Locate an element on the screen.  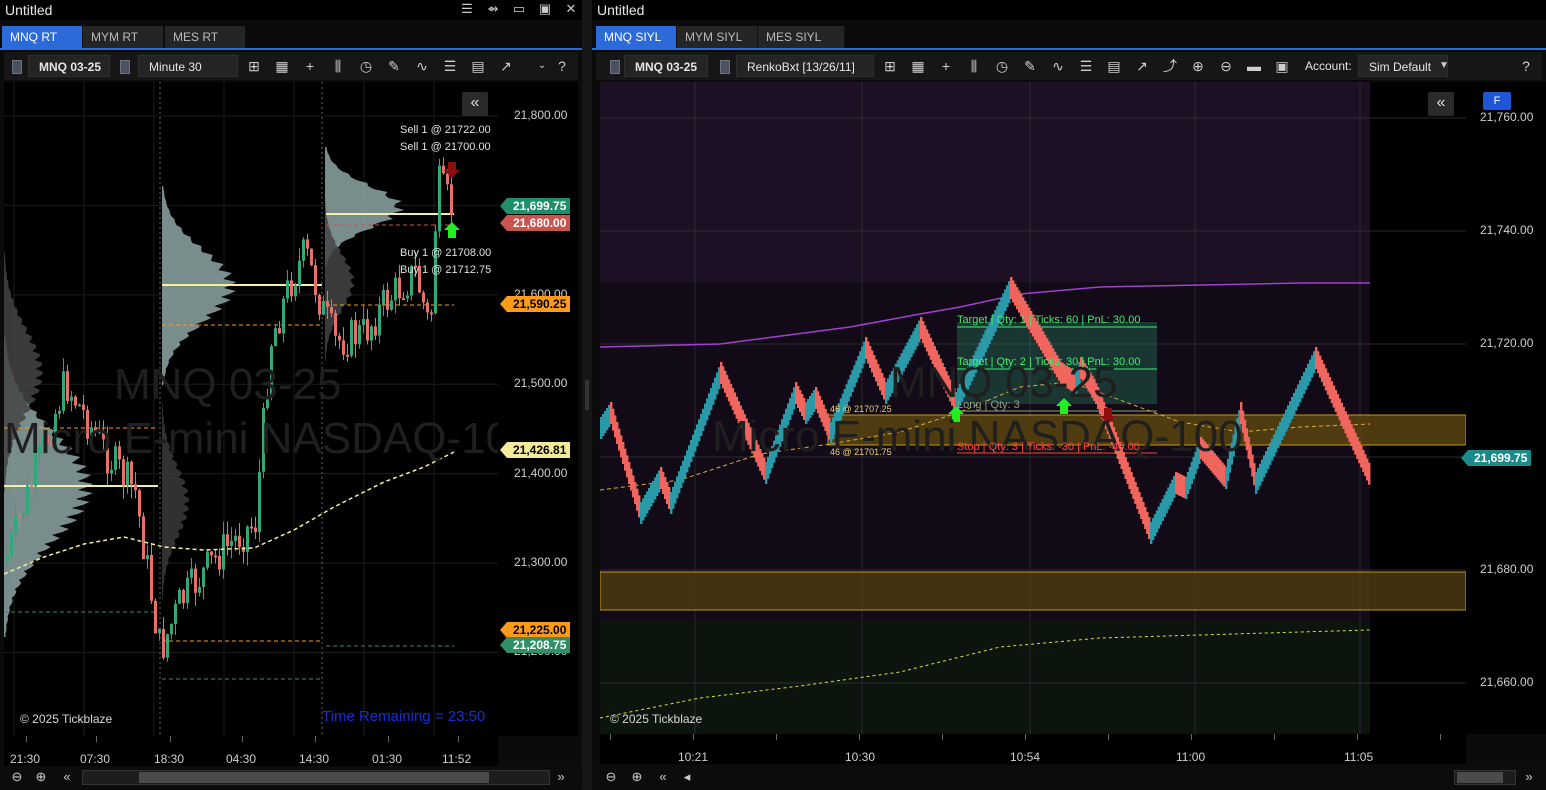
close-icon: ✕ is located at coordinates (571, 9).